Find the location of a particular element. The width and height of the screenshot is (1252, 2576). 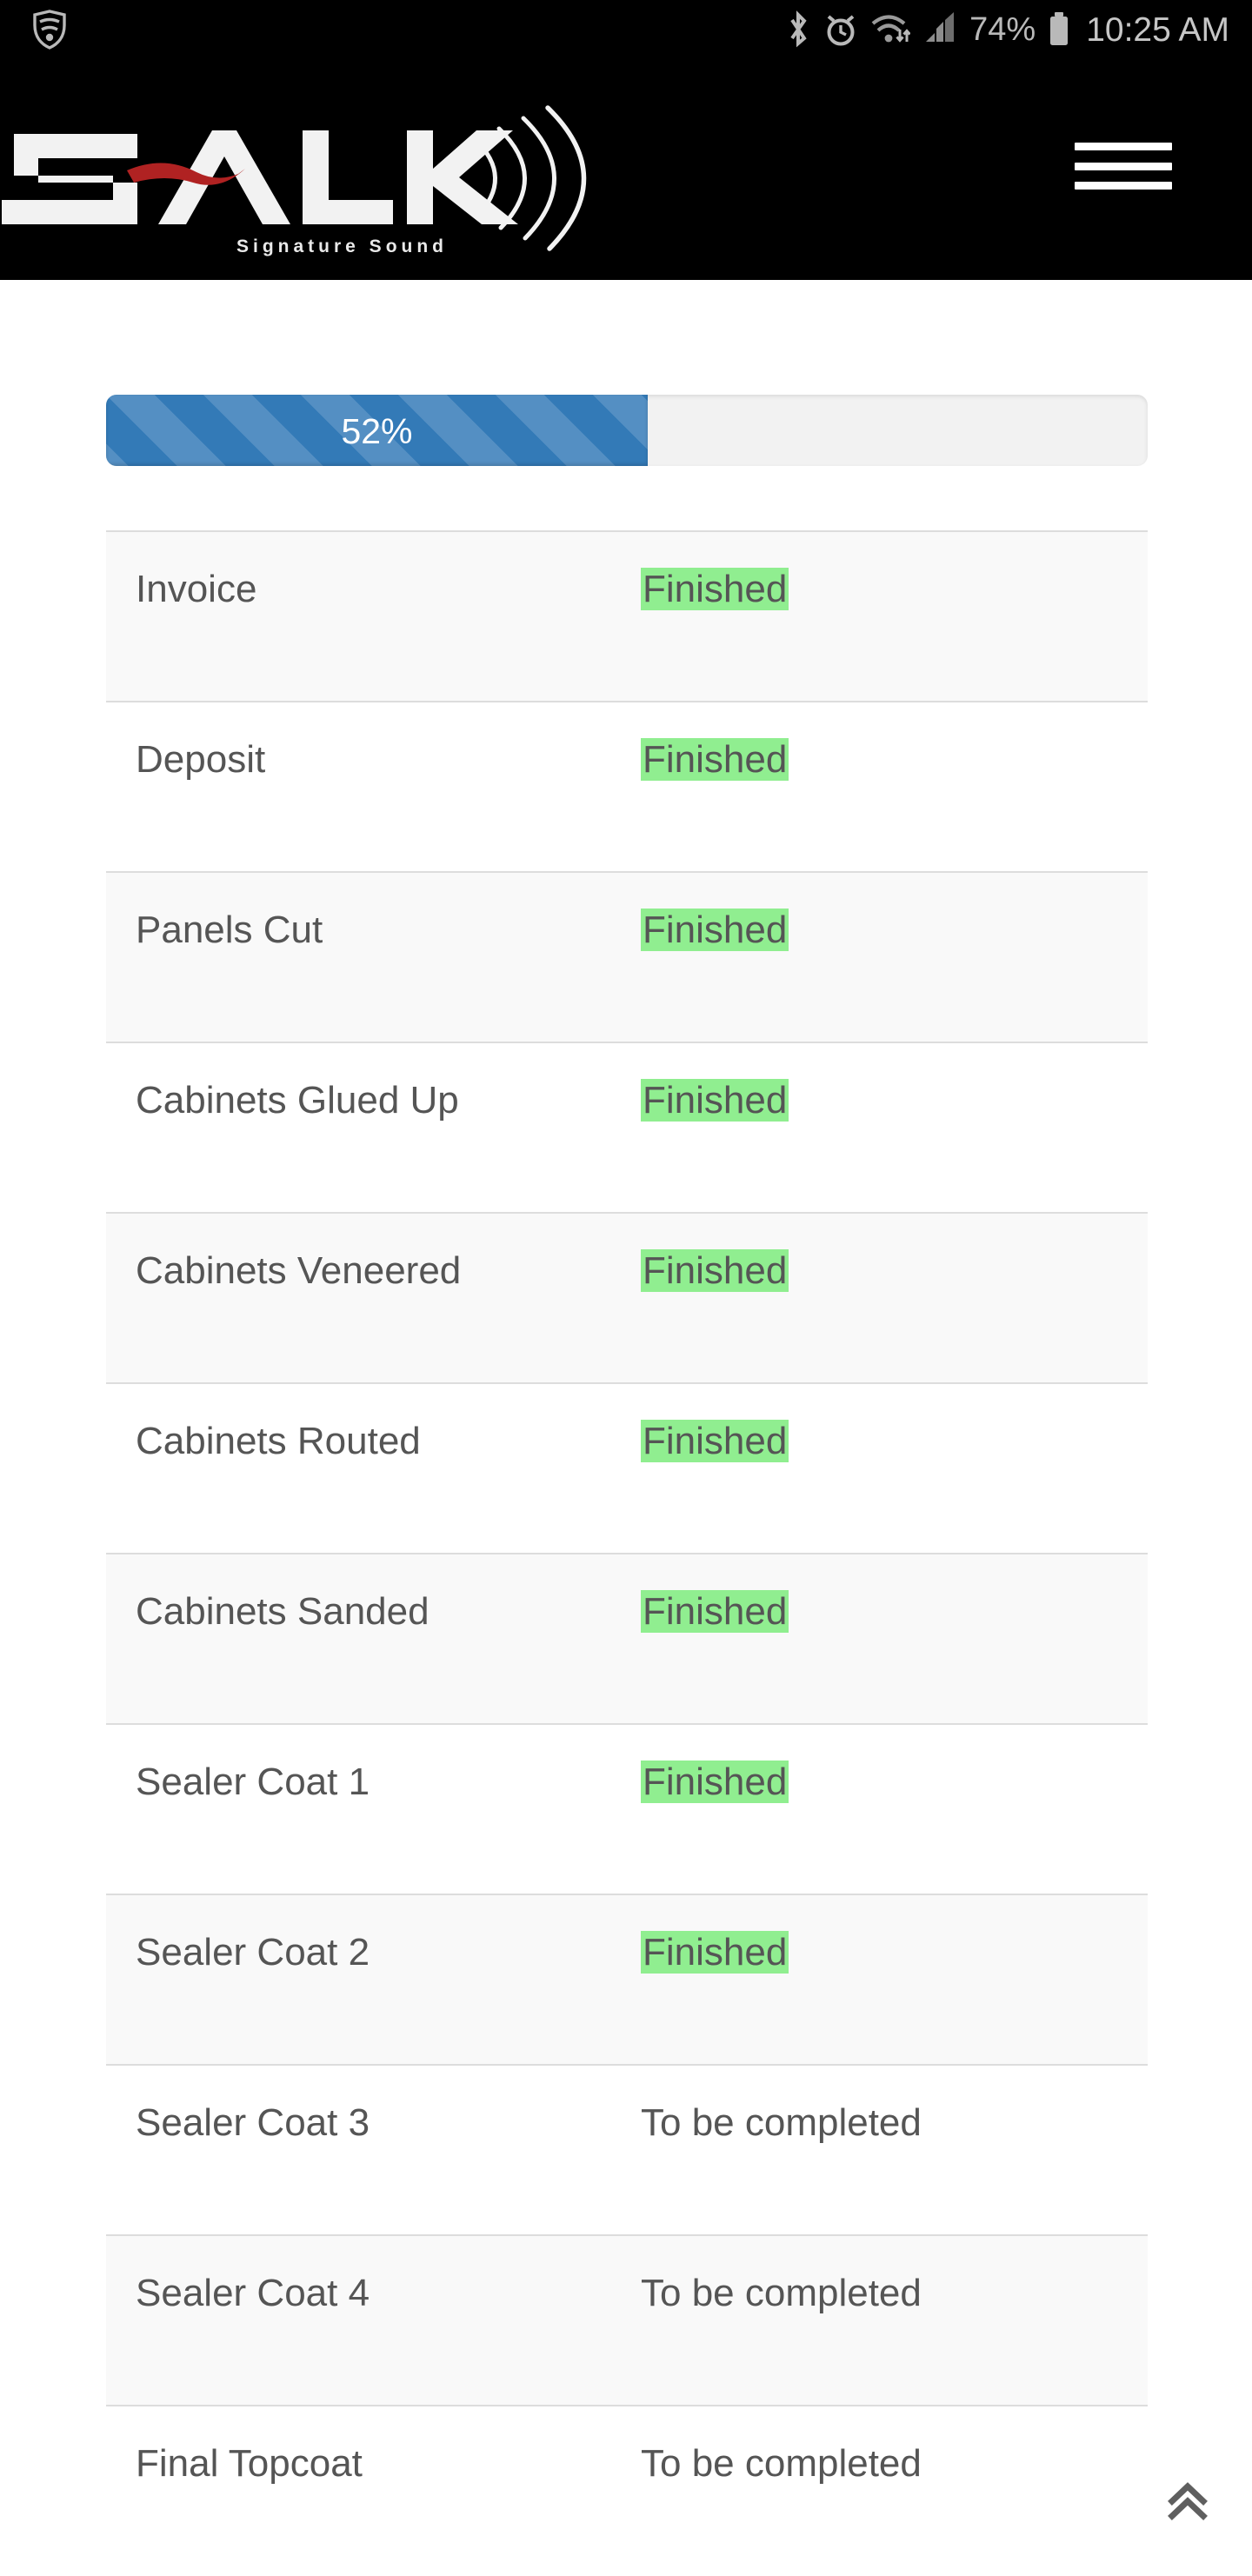

task-name-cell: Cabinets Glued Up is located at coordinates (367, 1127).